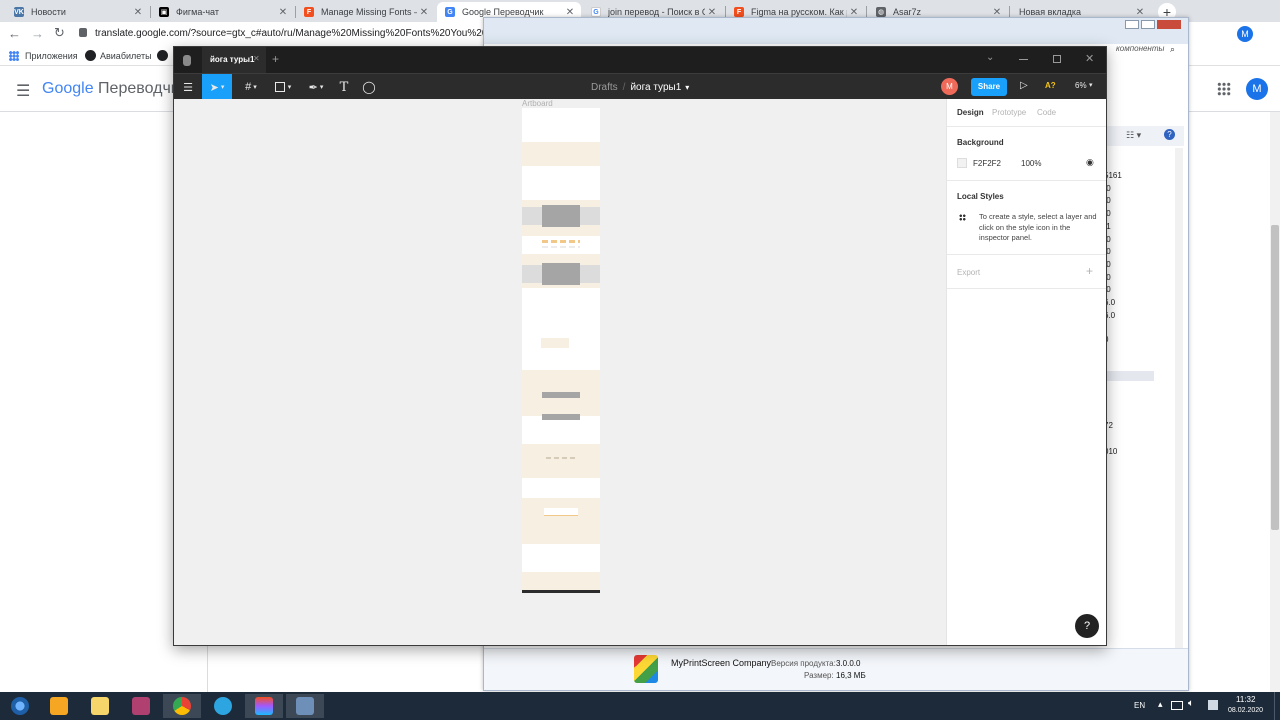 The image size is (1280, 720). I want to click on tab-design: Design, so click(970, 112).